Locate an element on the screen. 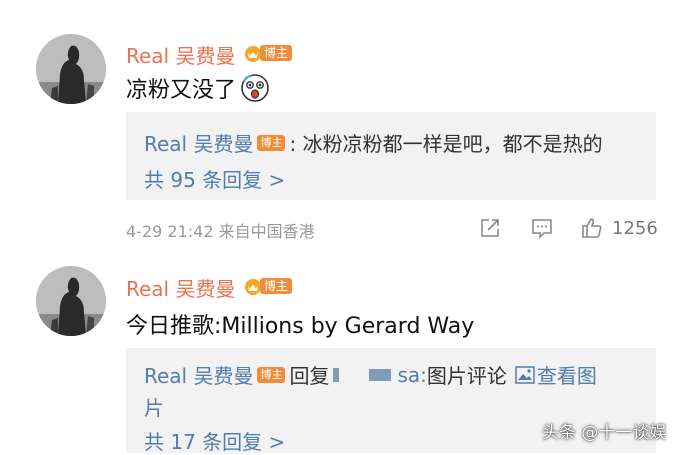  comment-text-body: 今日推歌:Millions by Gerard Way is located at coordinates (300, 326).